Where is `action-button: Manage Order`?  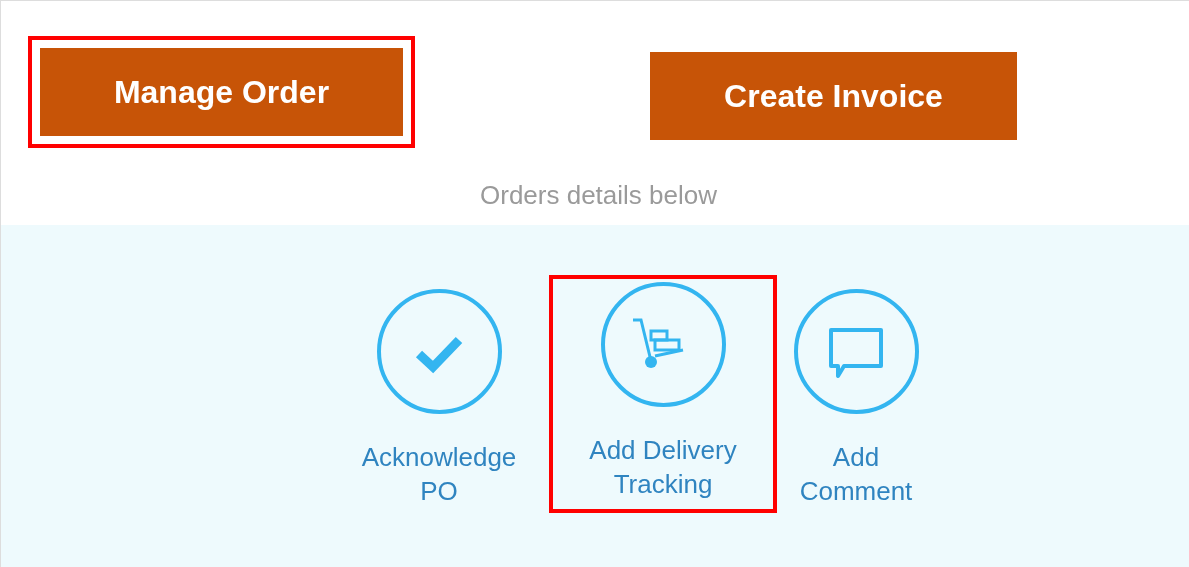 action-button: Manage Order is located at coordinates (221, 92).